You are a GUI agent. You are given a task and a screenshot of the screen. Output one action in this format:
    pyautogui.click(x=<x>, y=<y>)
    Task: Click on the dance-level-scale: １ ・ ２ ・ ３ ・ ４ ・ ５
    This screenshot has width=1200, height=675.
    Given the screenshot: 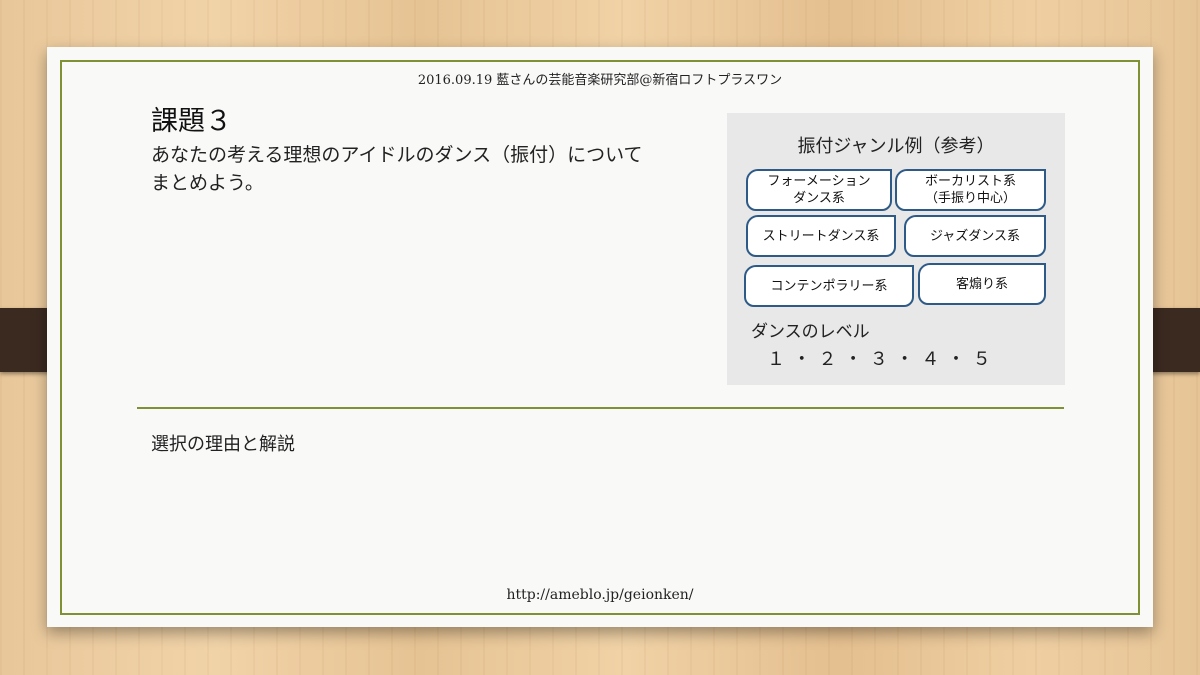 What is the action you would take?
    pyautogui.click(x=879, y=359)
    